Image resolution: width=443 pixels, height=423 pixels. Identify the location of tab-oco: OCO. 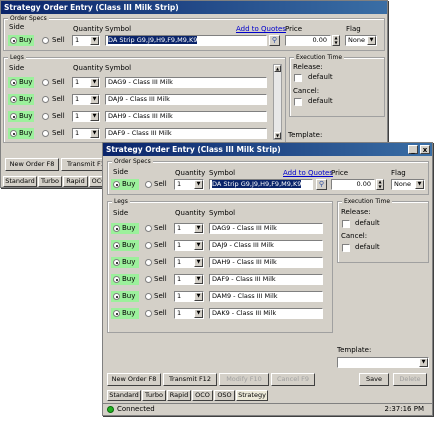
(202, 395).